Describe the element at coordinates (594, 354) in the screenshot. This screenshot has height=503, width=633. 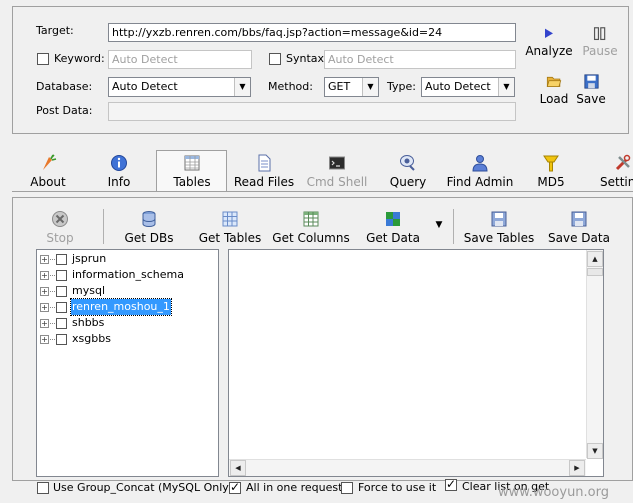
I see `vertical-scrollbar` at that location.